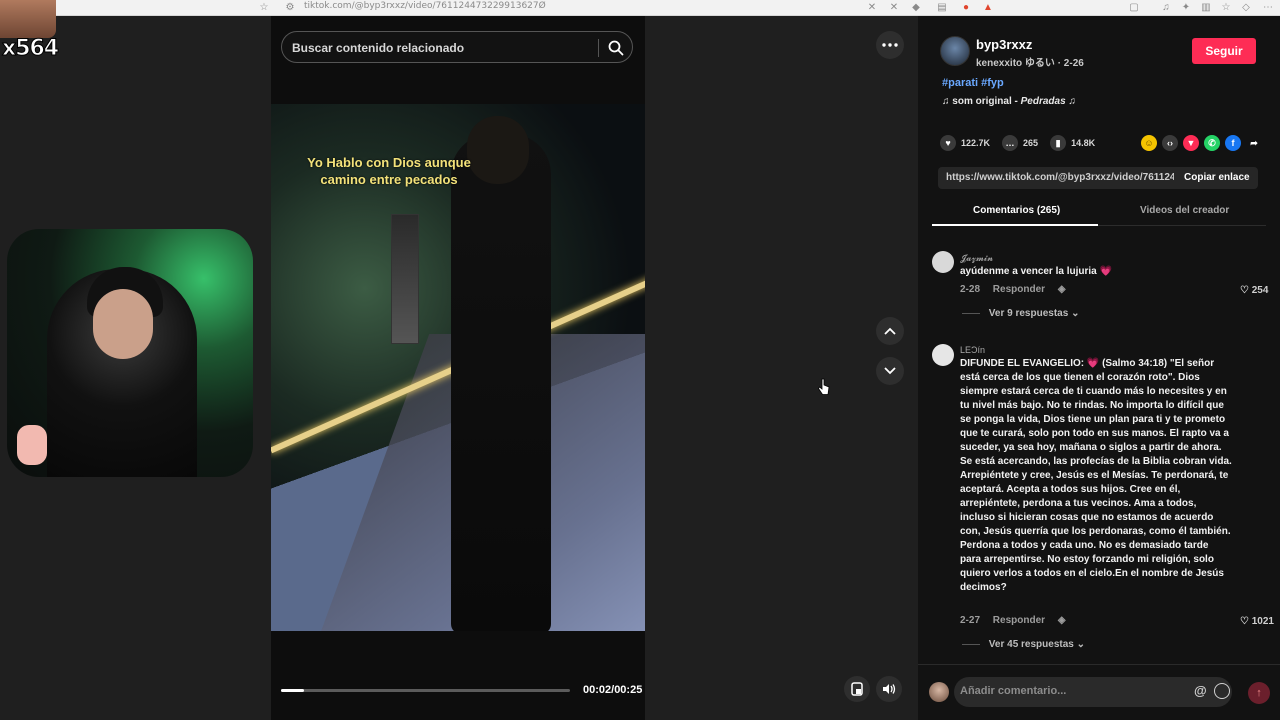 Image resolution: width=1280 pixels, height=720 pixels. What do you see at coordinates (1186, 8) in the screenshot?
I see `puzzle-icon: ✦` at bounding box center [1186, 8].